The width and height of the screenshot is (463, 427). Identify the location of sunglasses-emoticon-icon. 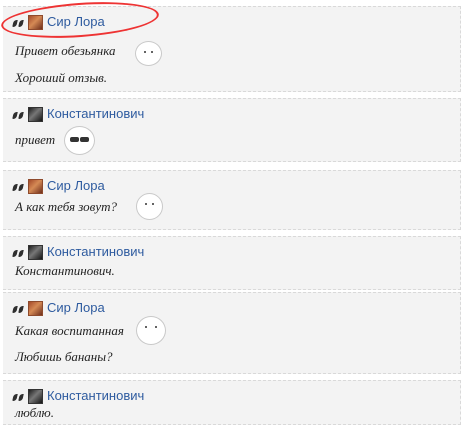
(79, 140).